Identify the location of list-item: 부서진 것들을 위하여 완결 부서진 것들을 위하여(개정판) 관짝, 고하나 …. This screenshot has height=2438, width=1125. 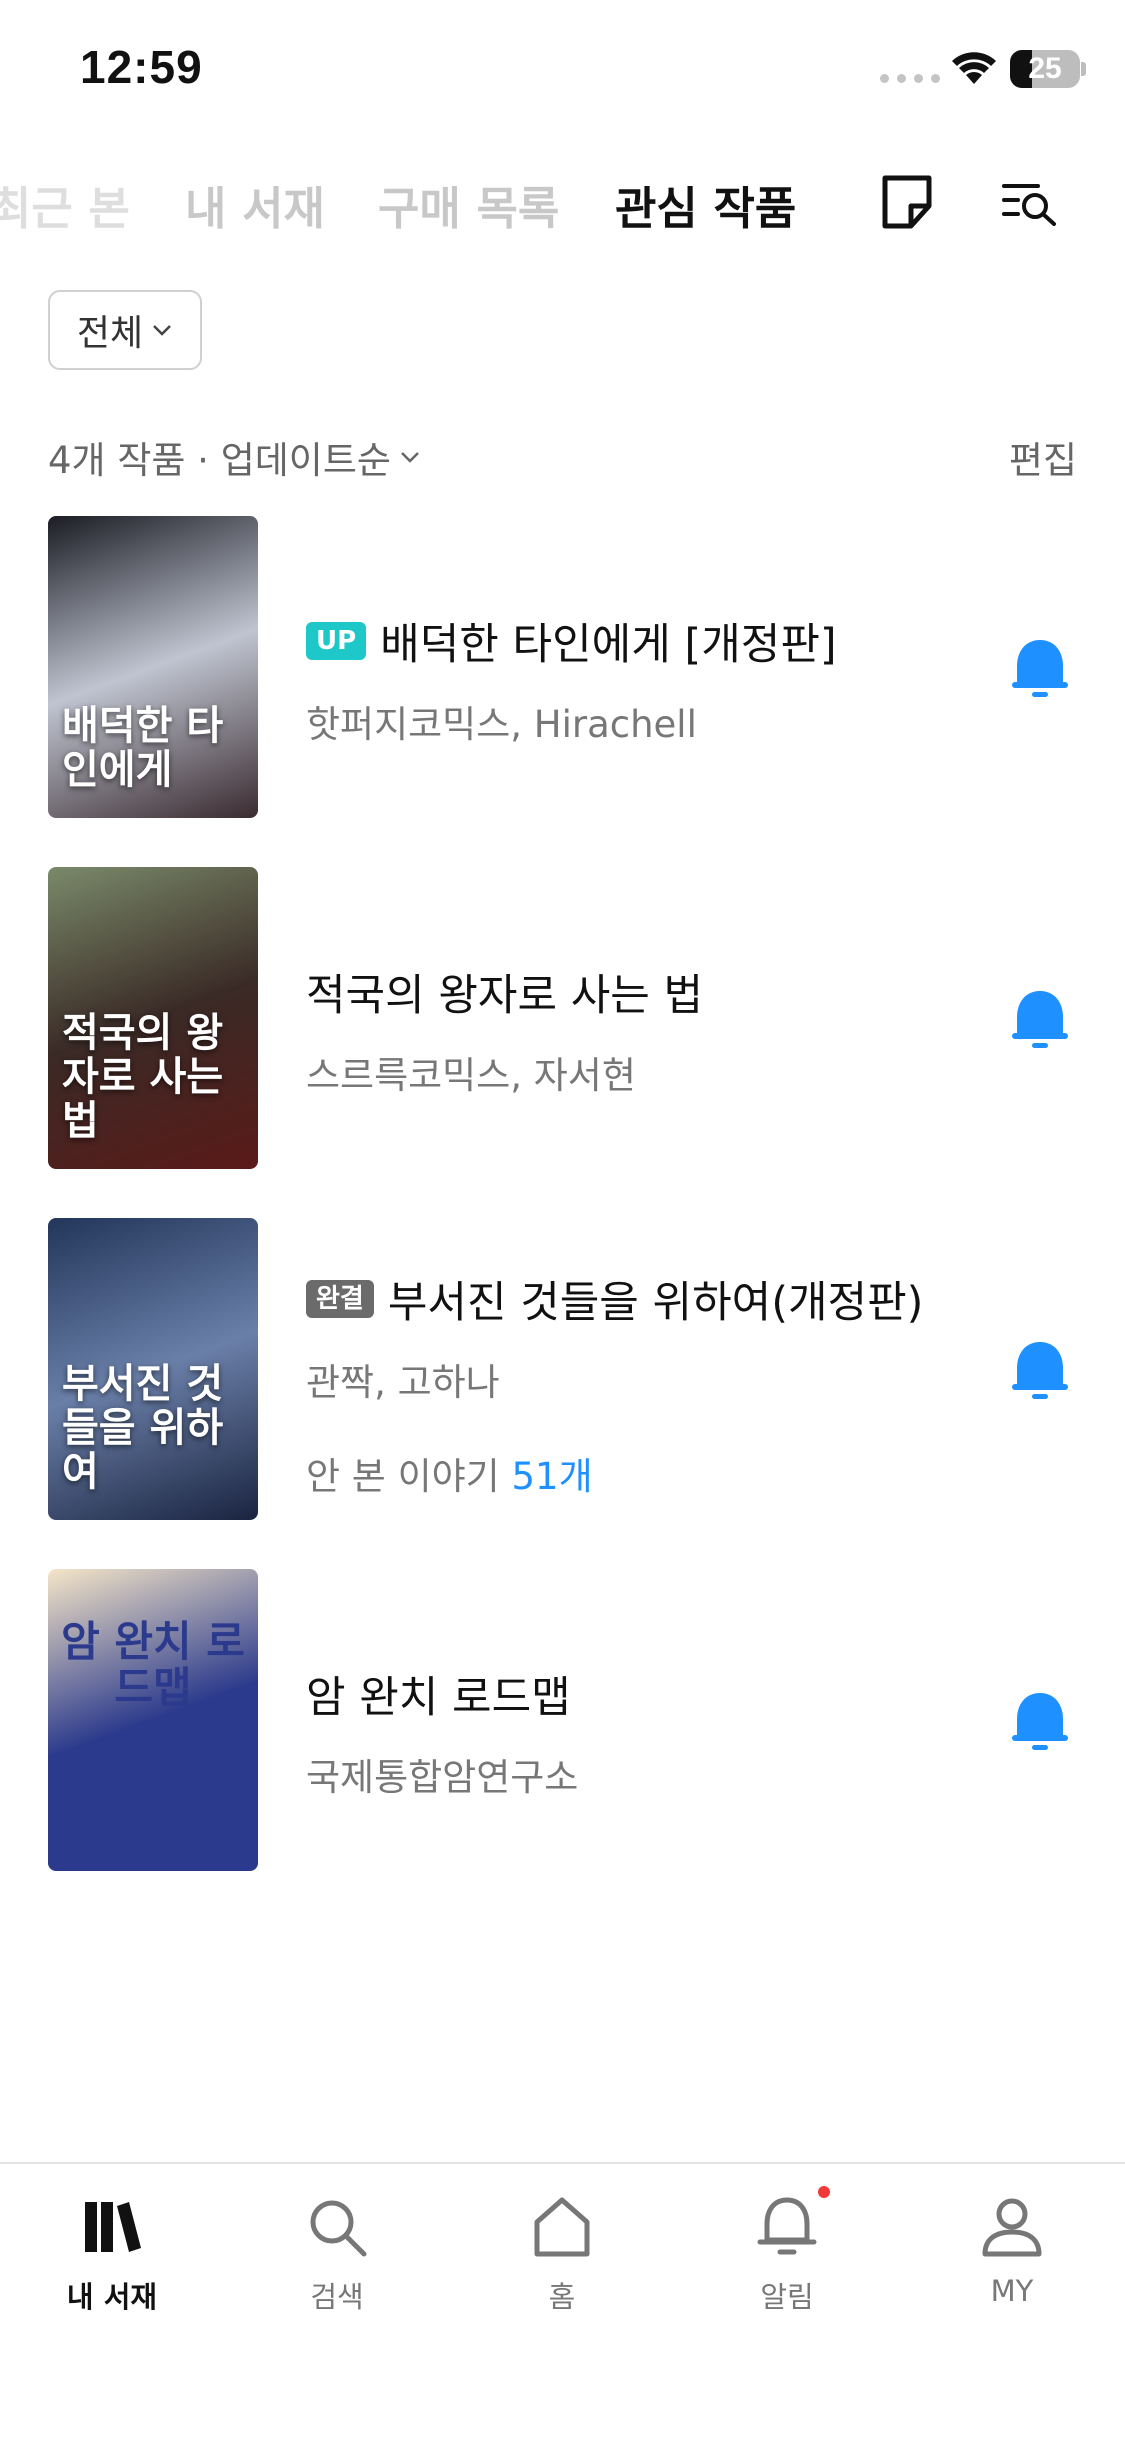
(562, 1371).